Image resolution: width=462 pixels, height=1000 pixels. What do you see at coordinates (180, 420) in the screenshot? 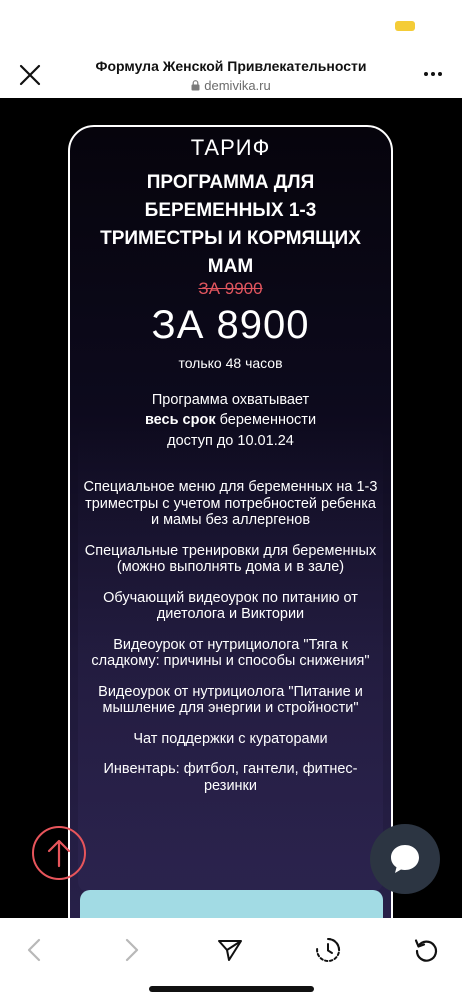
I see `coverage-bold: весь срок` at bounding box center [180, 420].